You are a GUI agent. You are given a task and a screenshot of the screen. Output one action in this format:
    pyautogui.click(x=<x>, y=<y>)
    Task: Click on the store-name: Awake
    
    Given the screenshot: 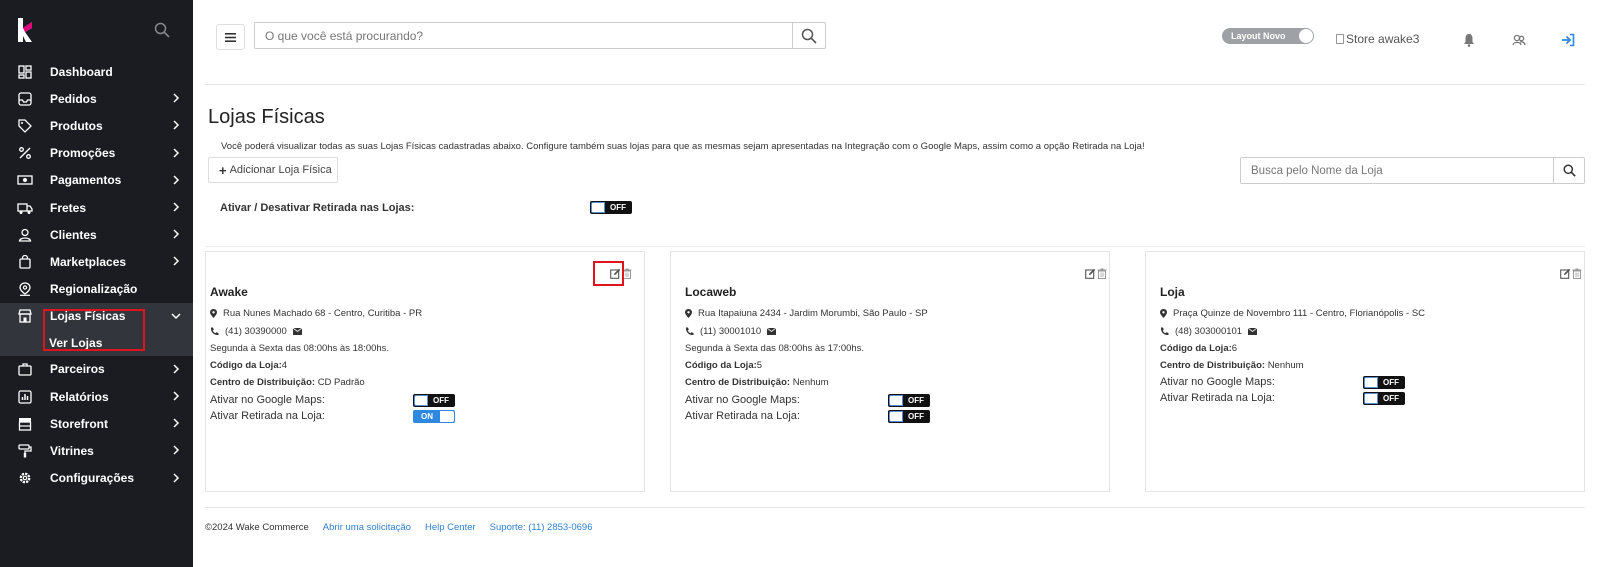 What is the action you would take?
    pyautogui.click(x=229, y=292)
    